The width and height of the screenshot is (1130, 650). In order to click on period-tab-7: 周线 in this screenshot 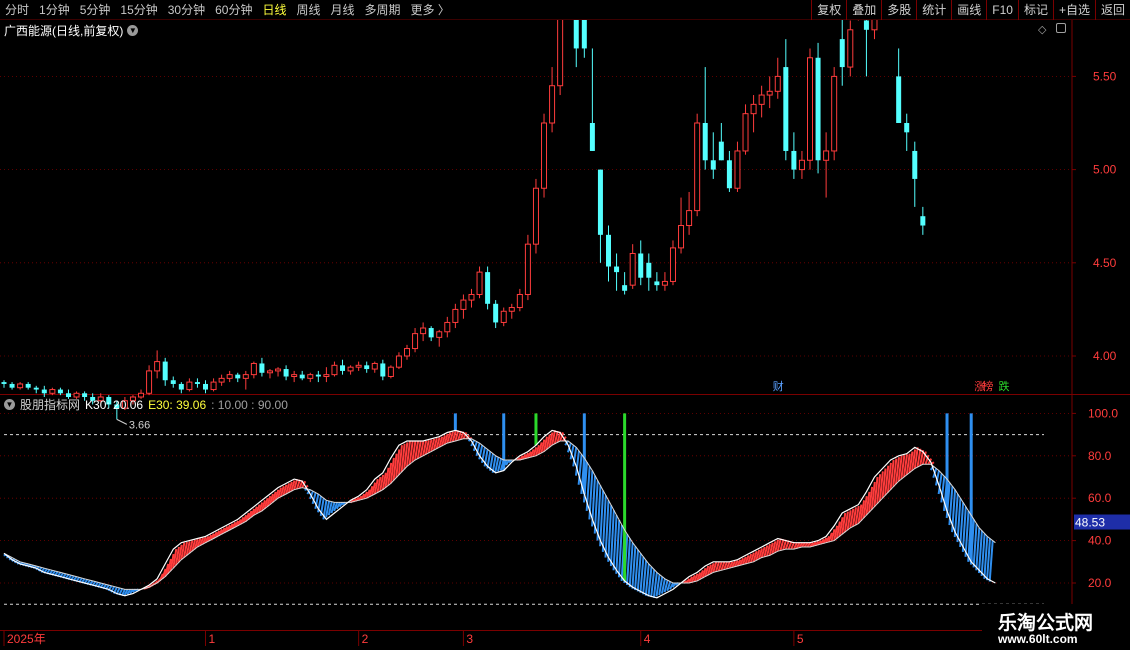, I will do `click(308, 10)`.